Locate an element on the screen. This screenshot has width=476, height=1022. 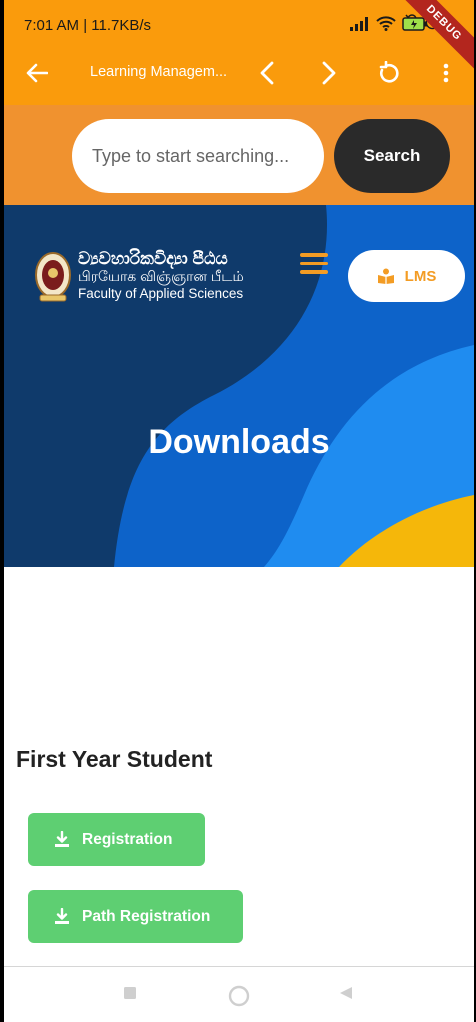
path-registration-label: Path Registration is located at coordinates (146, 916).